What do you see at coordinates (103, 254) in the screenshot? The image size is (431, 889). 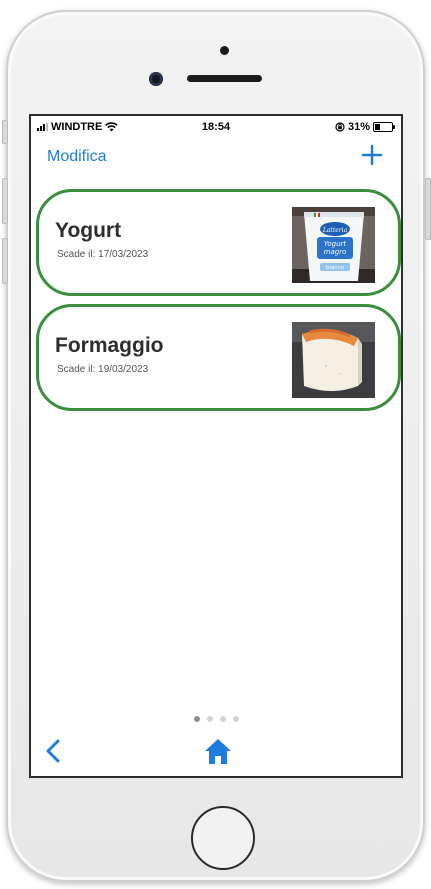 I see `item-expiry: Scade il: 17/03/2023` at bounding box center [103, 254].